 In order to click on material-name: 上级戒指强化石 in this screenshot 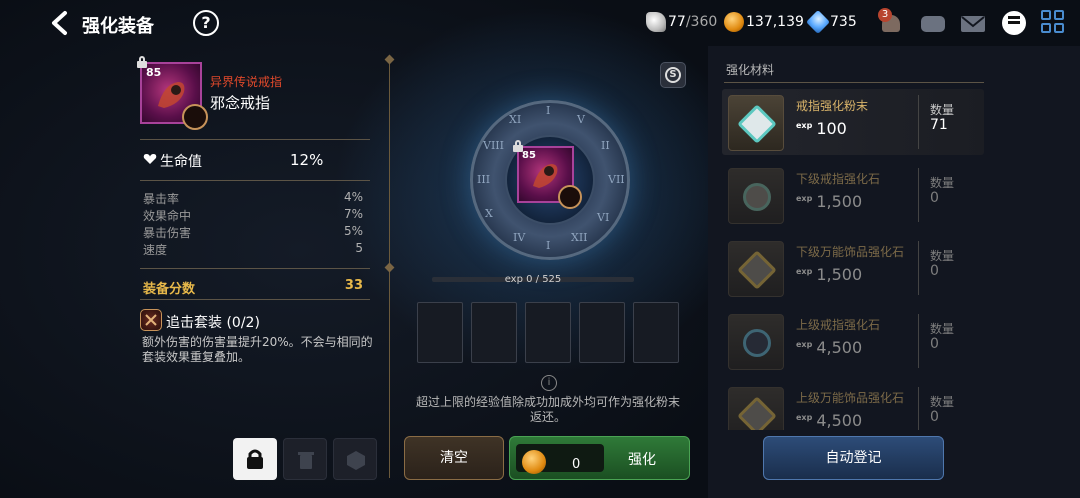, I will do `click(838, 325)`.